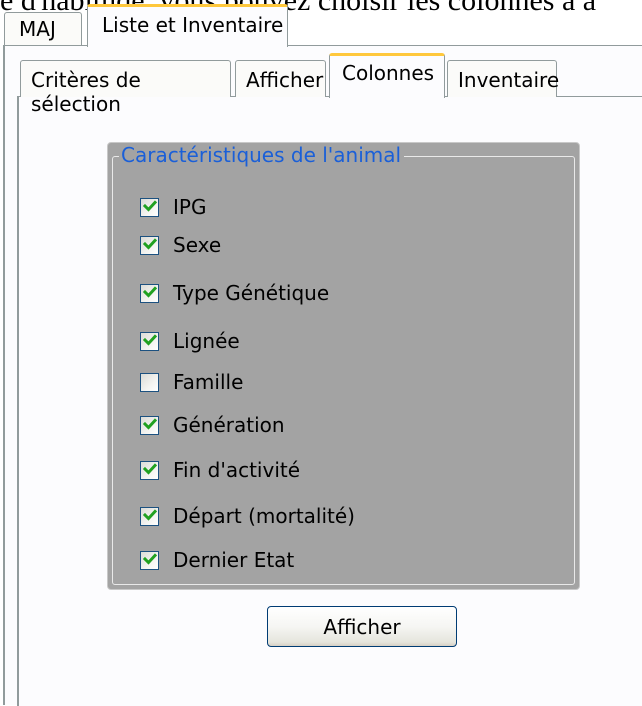 The width and height of the screenshot is (642, 706). Describe the element at coordinates (206, 341) in the screenshot. I see `checkbox-label: Lignée` at that location.